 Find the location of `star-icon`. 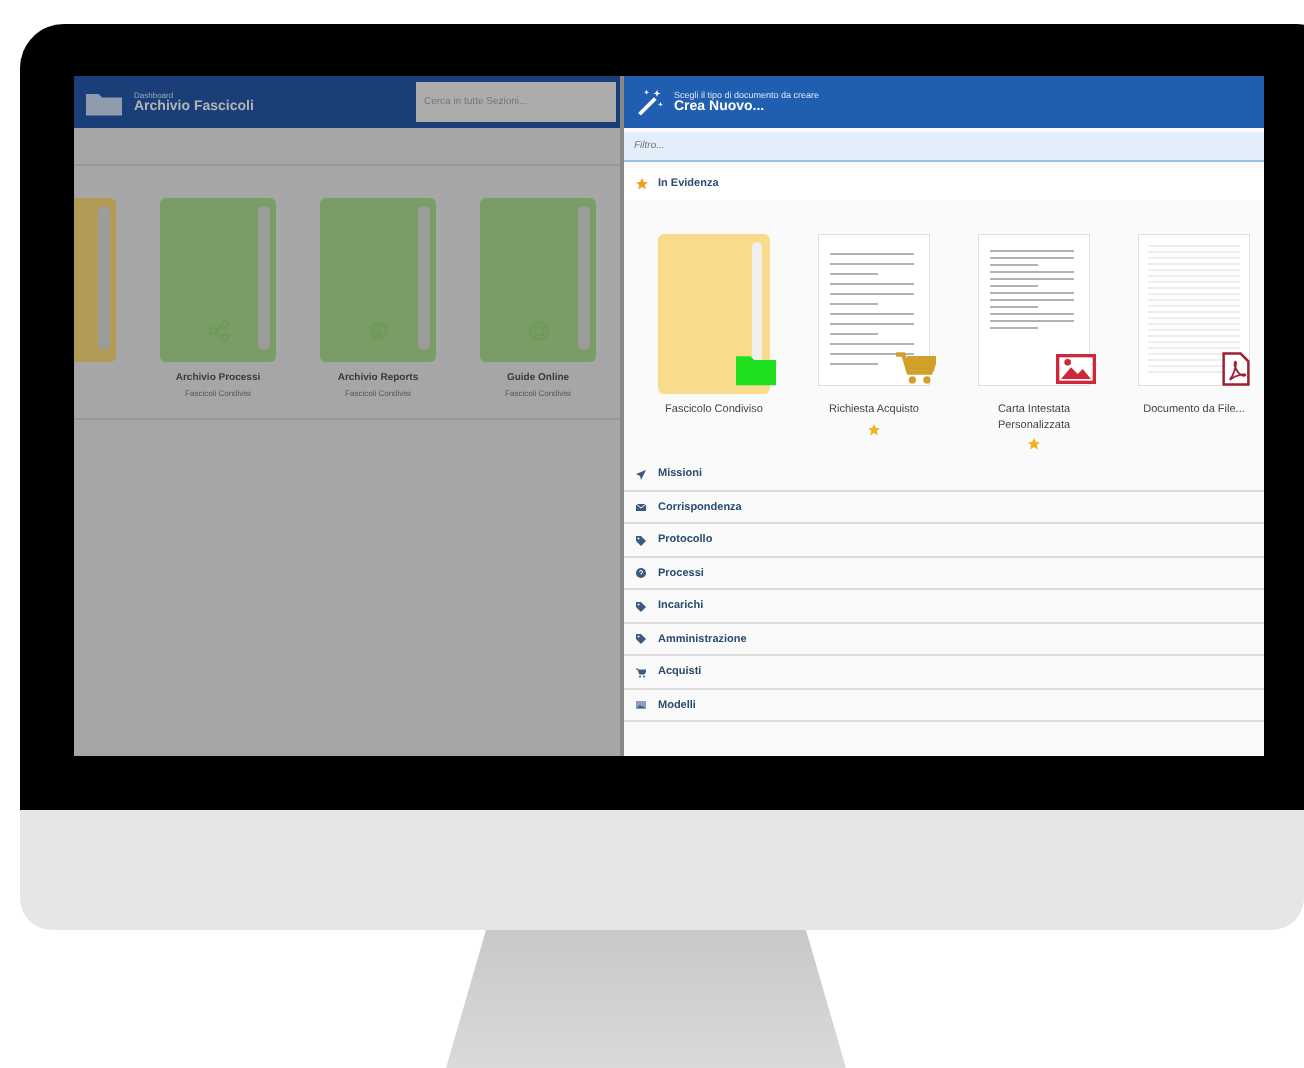

star-icon is located at coordinates (642, 184).